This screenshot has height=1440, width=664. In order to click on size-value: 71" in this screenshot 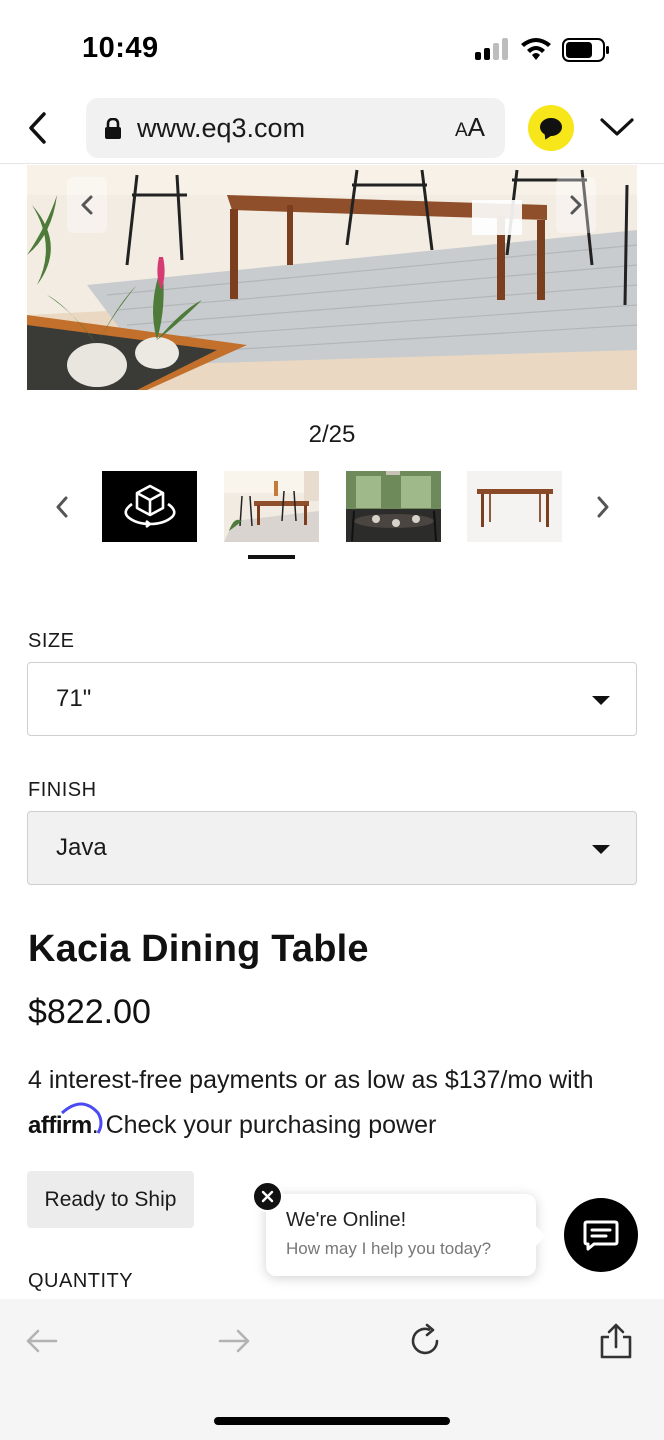, I will do `click(74, 698)`.